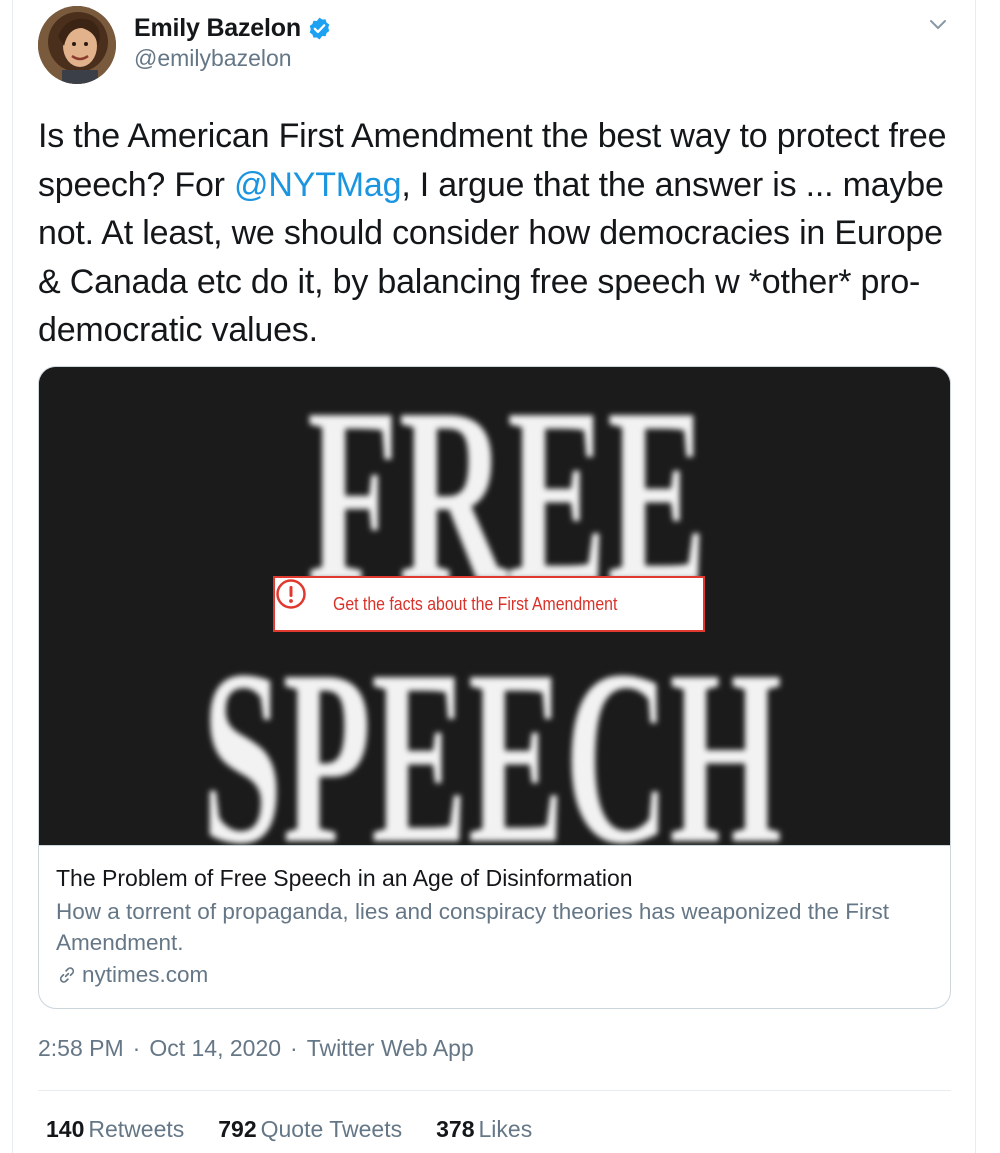 The height and width of the screenshot is (1153, 1000). What do you see at coordinates (81, 1048) in the screenshot?
I see `tweet-time: 2:58 PM` at bounding box center [81, 1048].